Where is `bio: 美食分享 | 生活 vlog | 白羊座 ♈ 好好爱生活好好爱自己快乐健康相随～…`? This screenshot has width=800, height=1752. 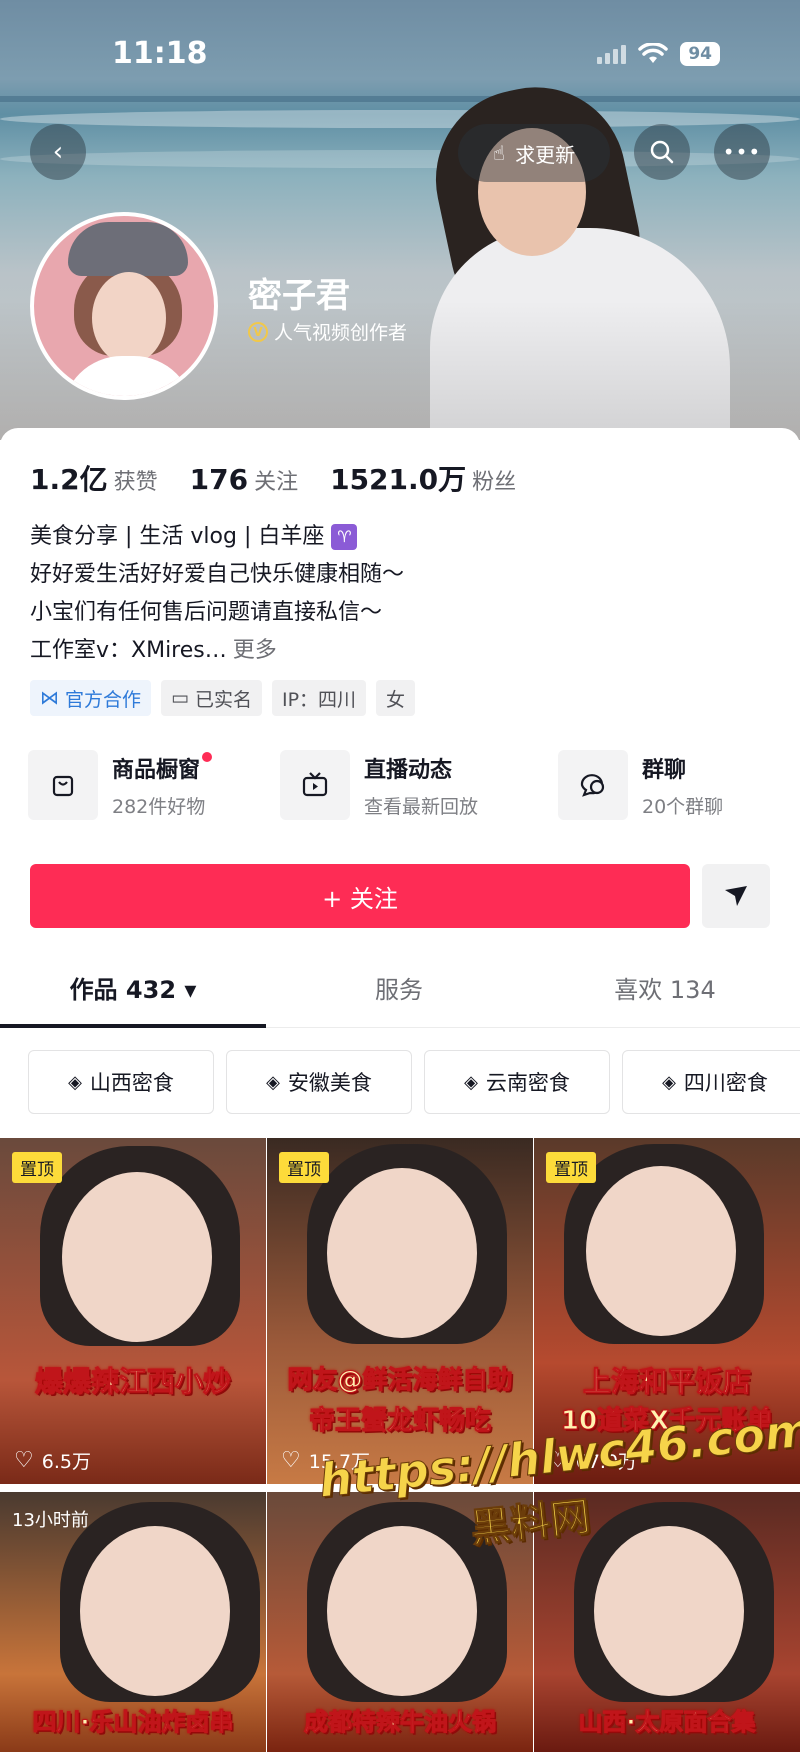 bio: 美食分享 | 生活 vlog | 白羊座 ♈ 好好爱生活好好爱自己快乐健康相随～… is located at coordinates (217, 594).